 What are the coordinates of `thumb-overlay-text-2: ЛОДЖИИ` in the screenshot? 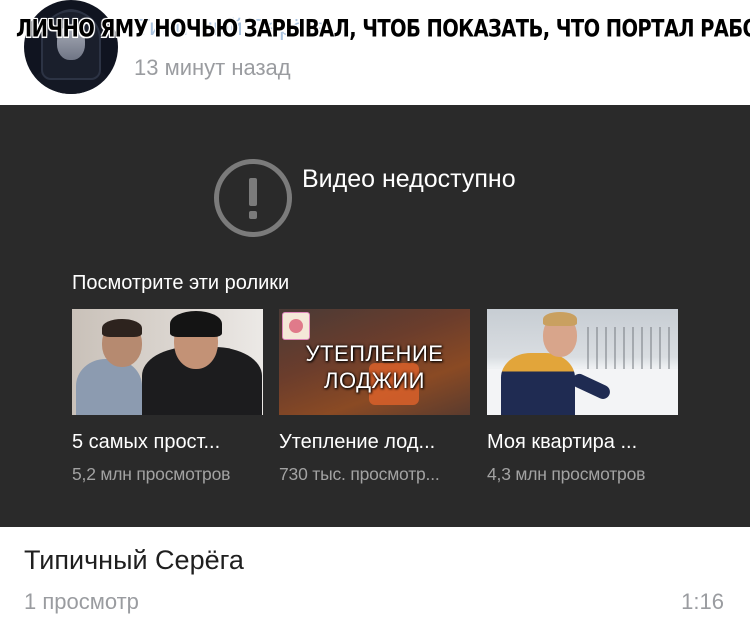 It's located at (374, 380).